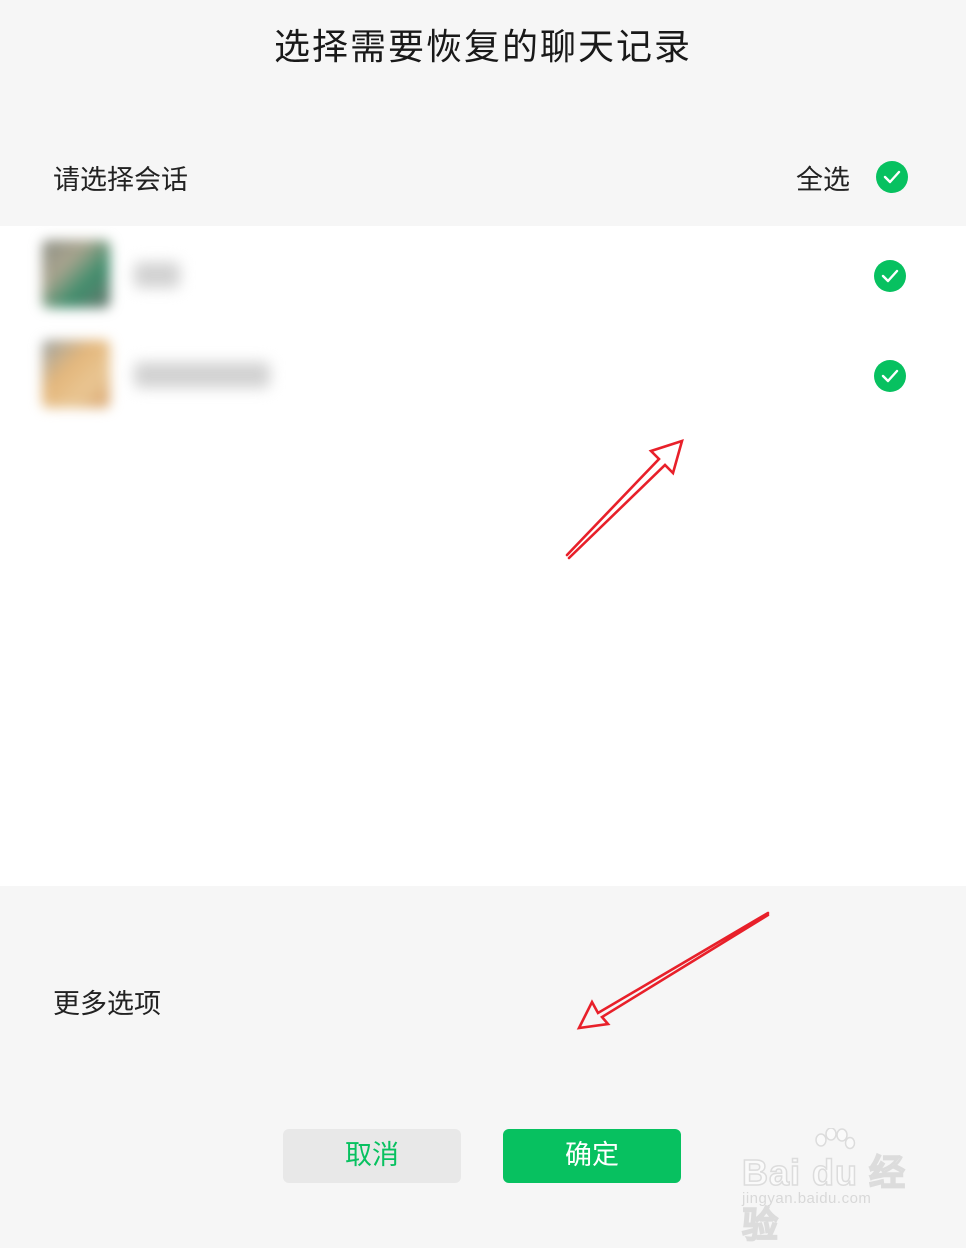  Describe the element at coordinates (807, 1198) in the screenshot. I see `watermark-url: jingyan.baidu.com` at that location.